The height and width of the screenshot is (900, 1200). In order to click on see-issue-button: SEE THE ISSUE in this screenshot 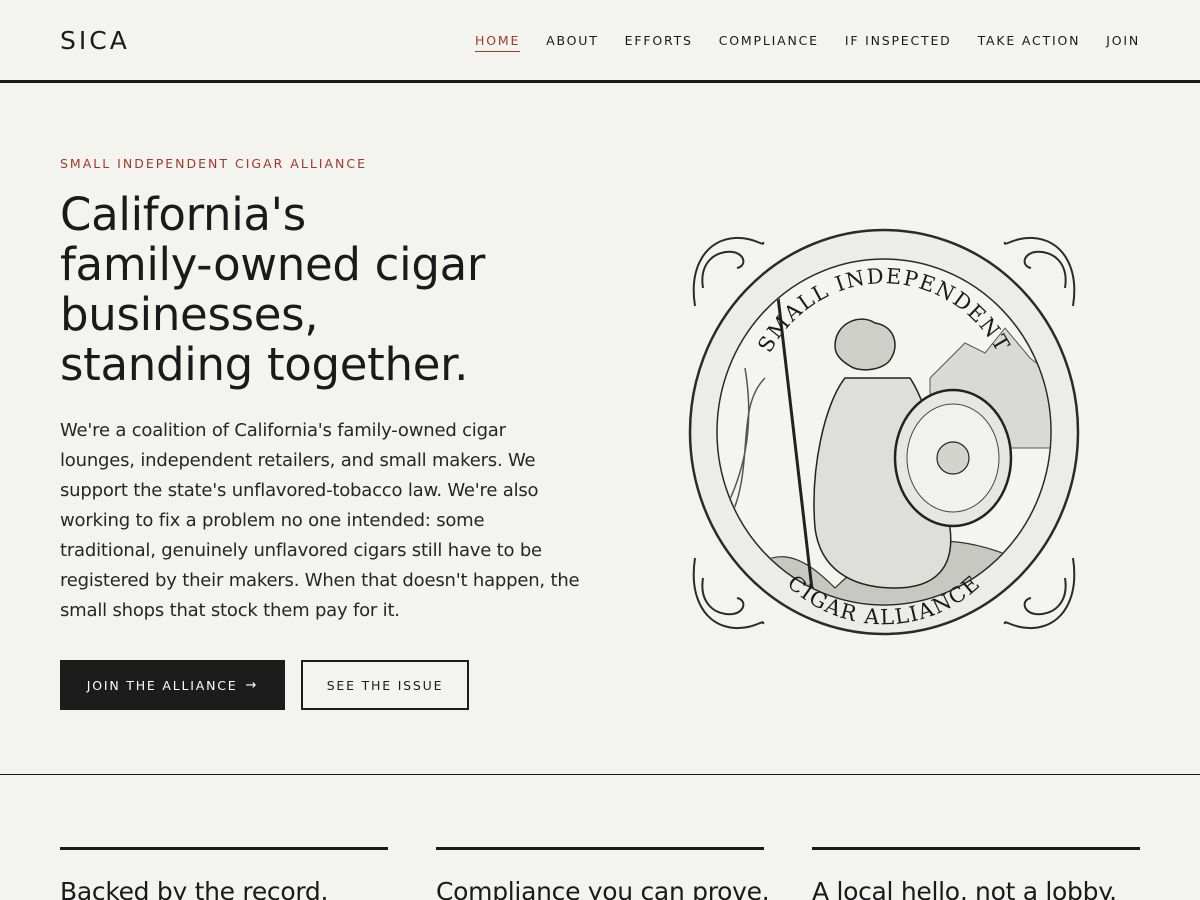, I will do `click(385, 685)`.